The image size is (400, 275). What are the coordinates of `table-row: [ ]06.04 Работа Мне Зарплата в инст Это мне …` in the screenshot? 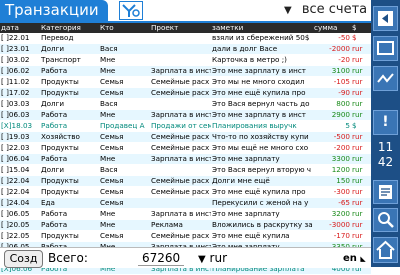 It's located at (185, 159).